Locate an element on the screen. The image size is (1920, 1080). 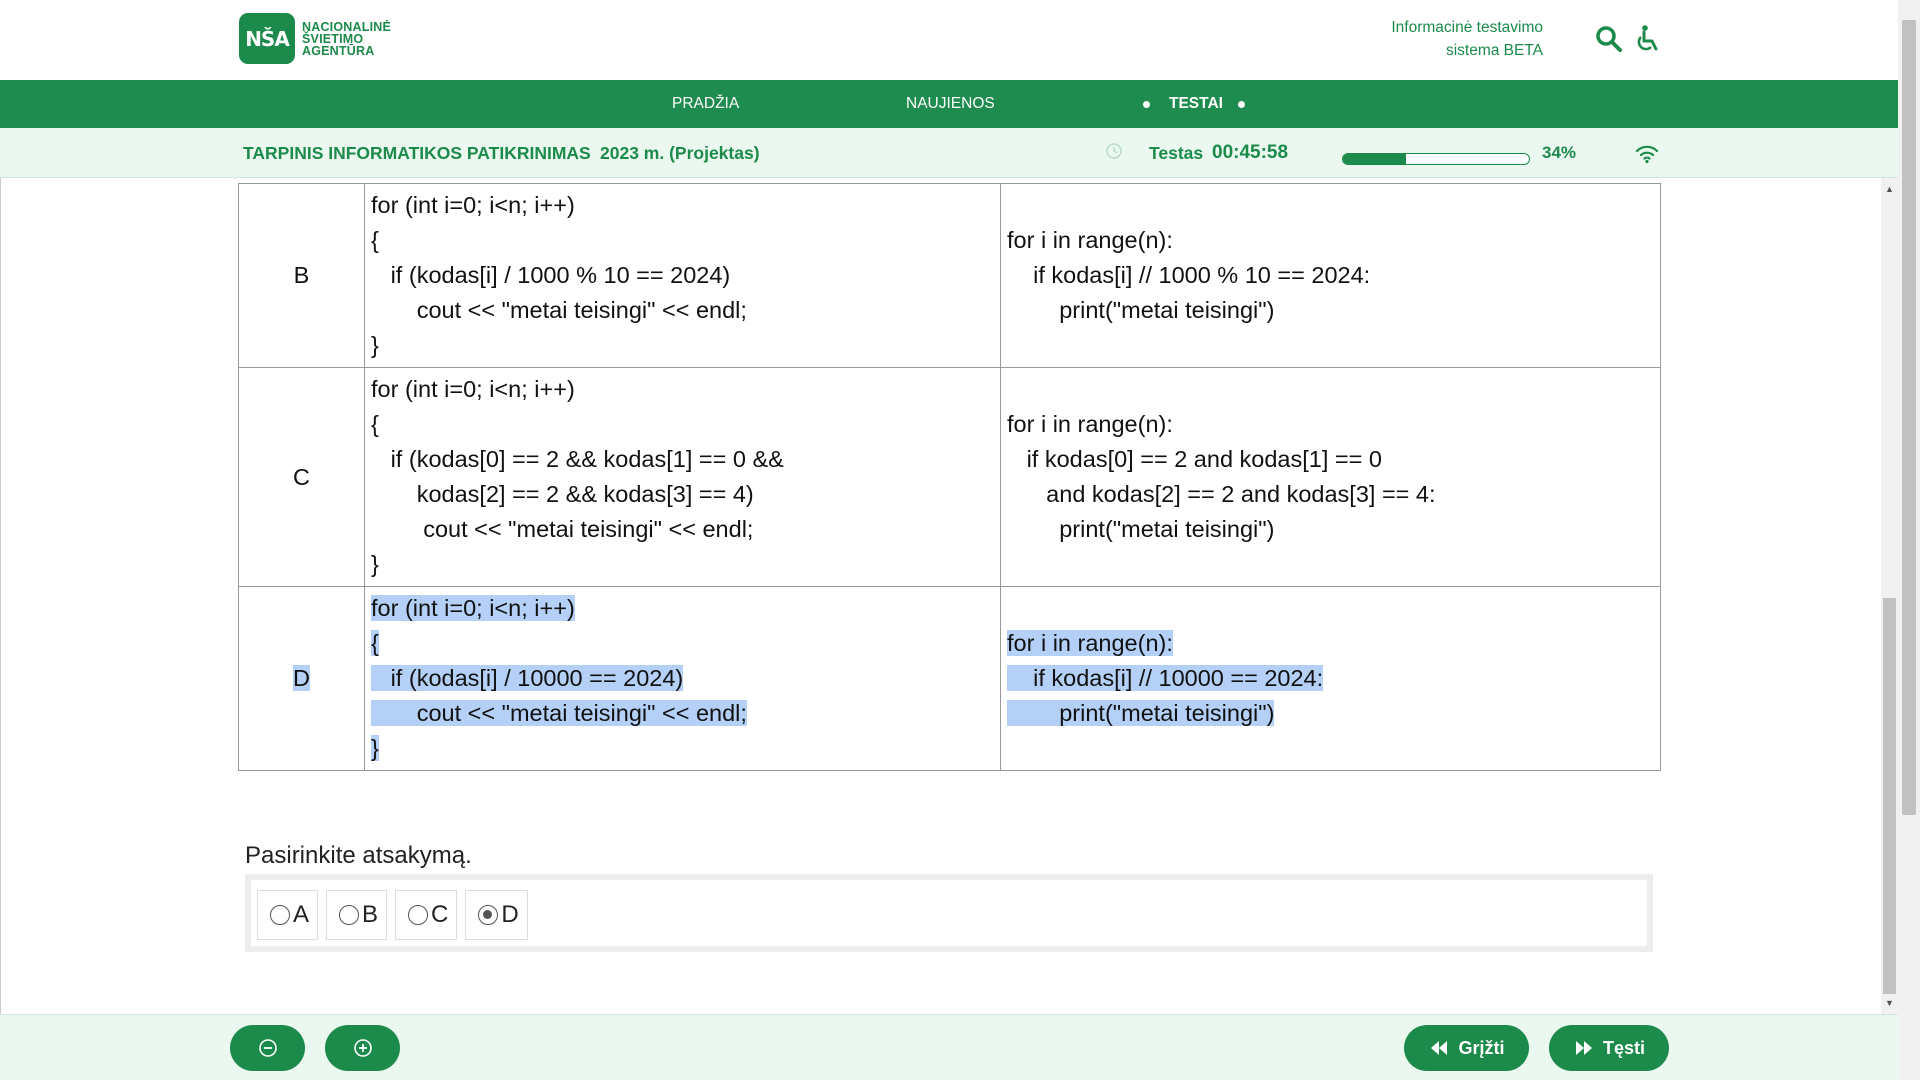
answer-option-c: C is located at coordinates (426, 915).